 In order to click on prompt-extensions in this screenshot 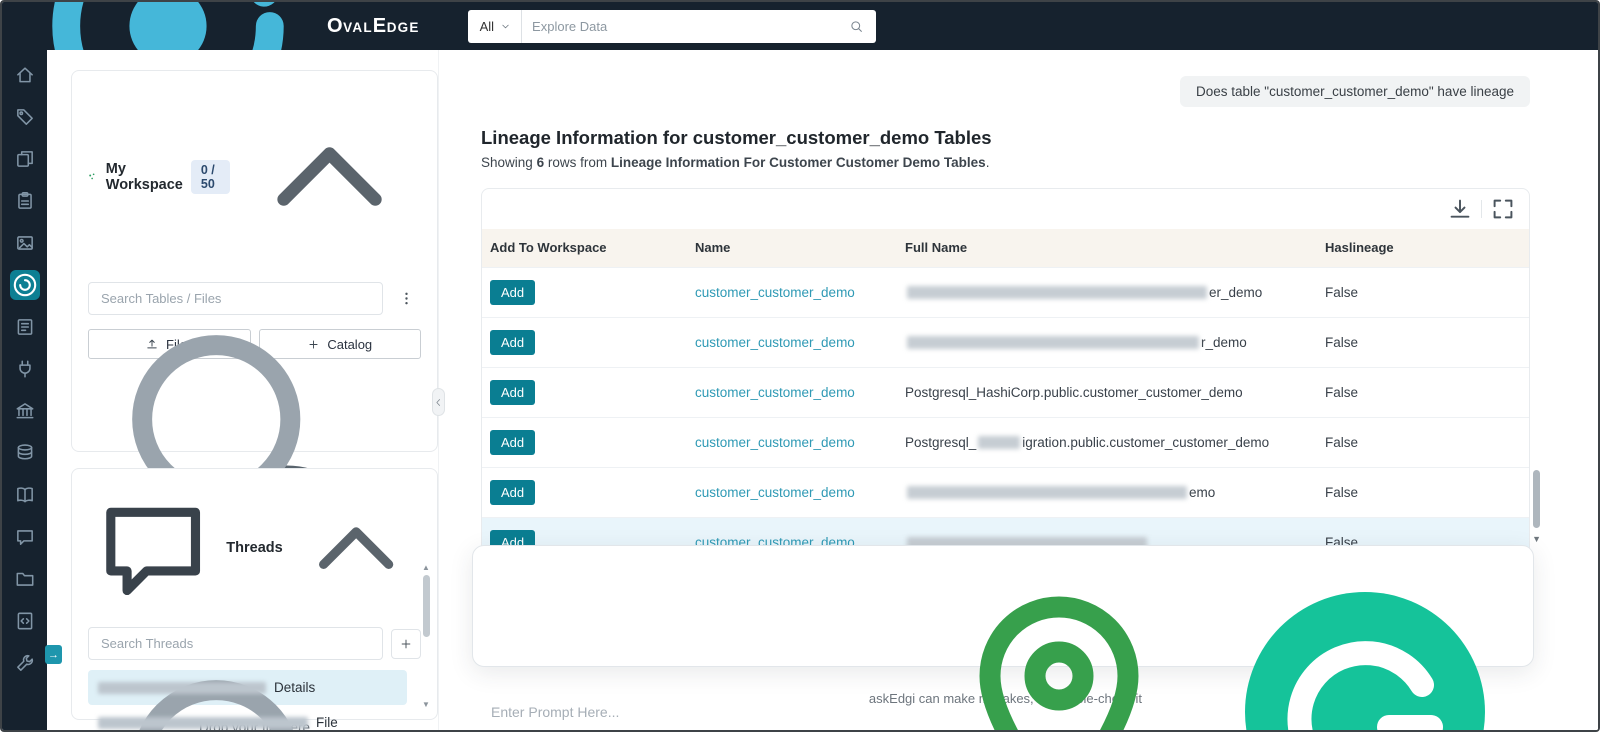, I will do `click(1212, 646)`.